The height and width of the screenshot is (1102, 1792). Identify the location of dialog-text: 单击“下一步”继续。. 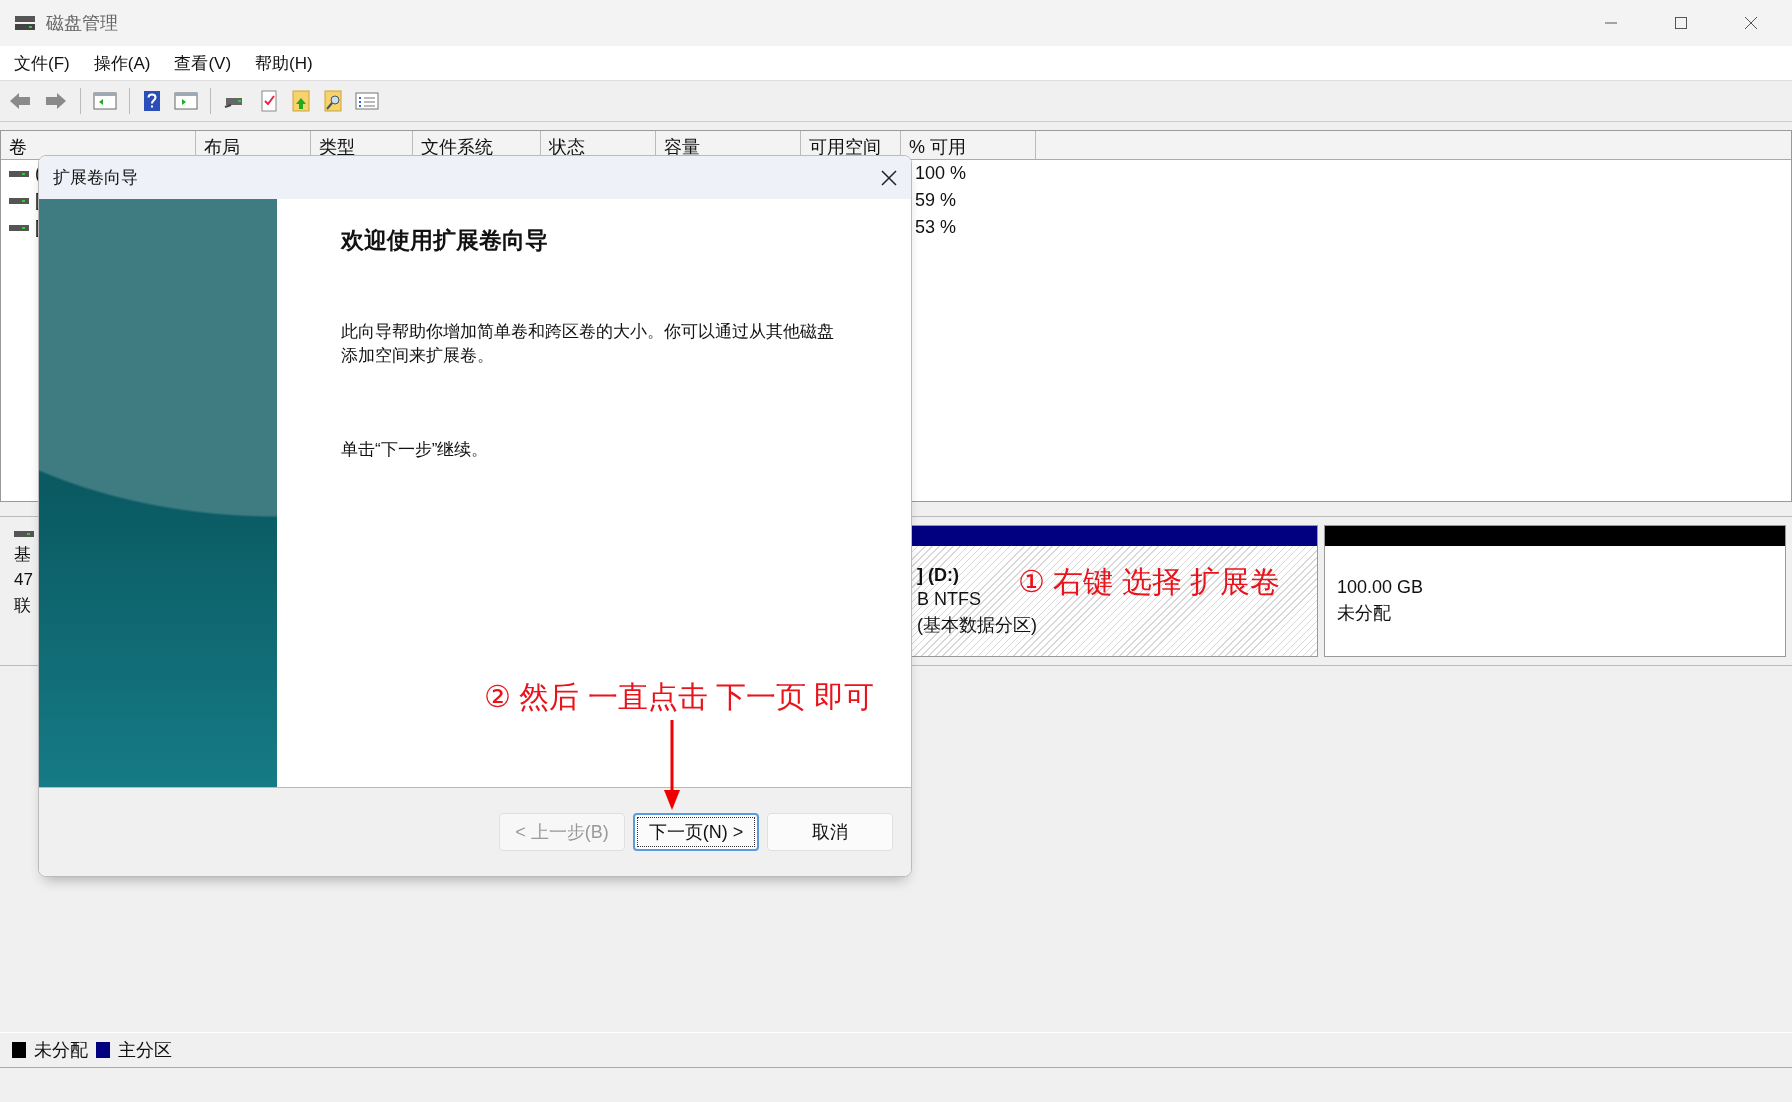
(415, 450).